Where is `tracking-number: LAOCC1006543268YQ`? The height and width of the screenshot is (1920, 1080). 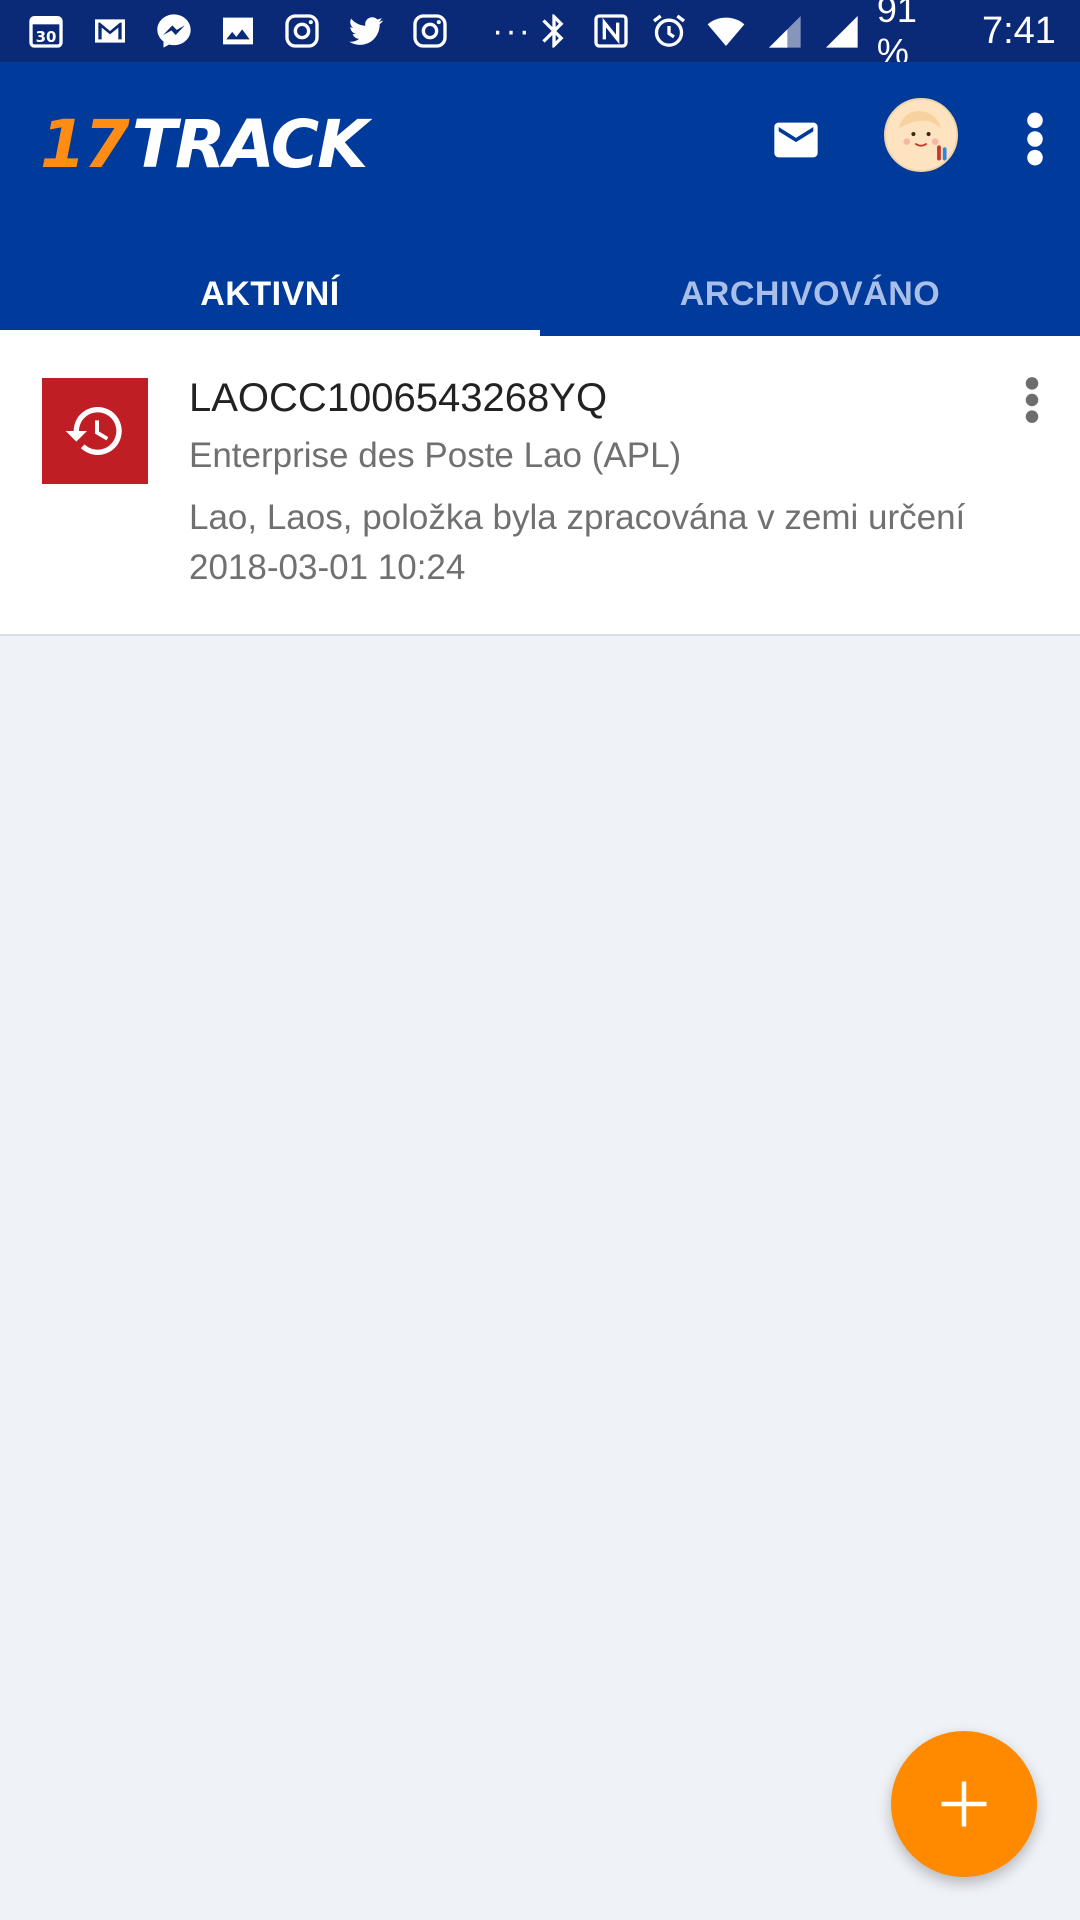
tracking-number: LAOCC1006543268YQ is located at coordinates (398, 398).